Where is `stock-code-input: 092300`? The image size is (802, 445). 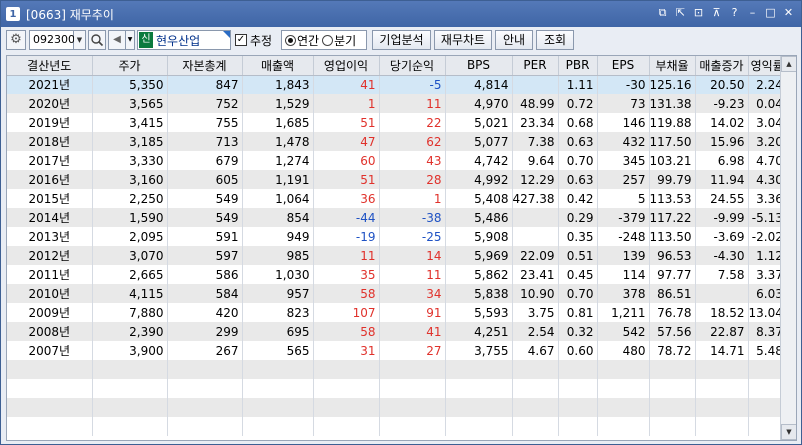
stock-code-input: 092300 is located at coordinates (52, 40).